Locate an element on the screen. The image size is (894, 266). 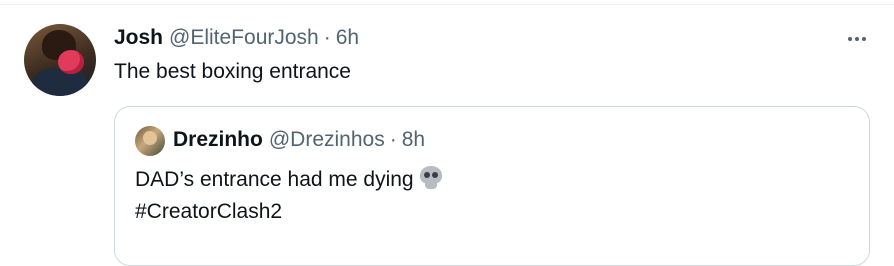
author-handle: @EliteFourJosh is located at coordinates (244, 38).